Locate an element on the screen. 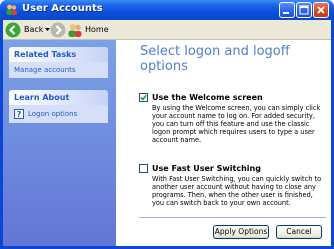  forward-arrow-icon is located at coordinates (58, 30).